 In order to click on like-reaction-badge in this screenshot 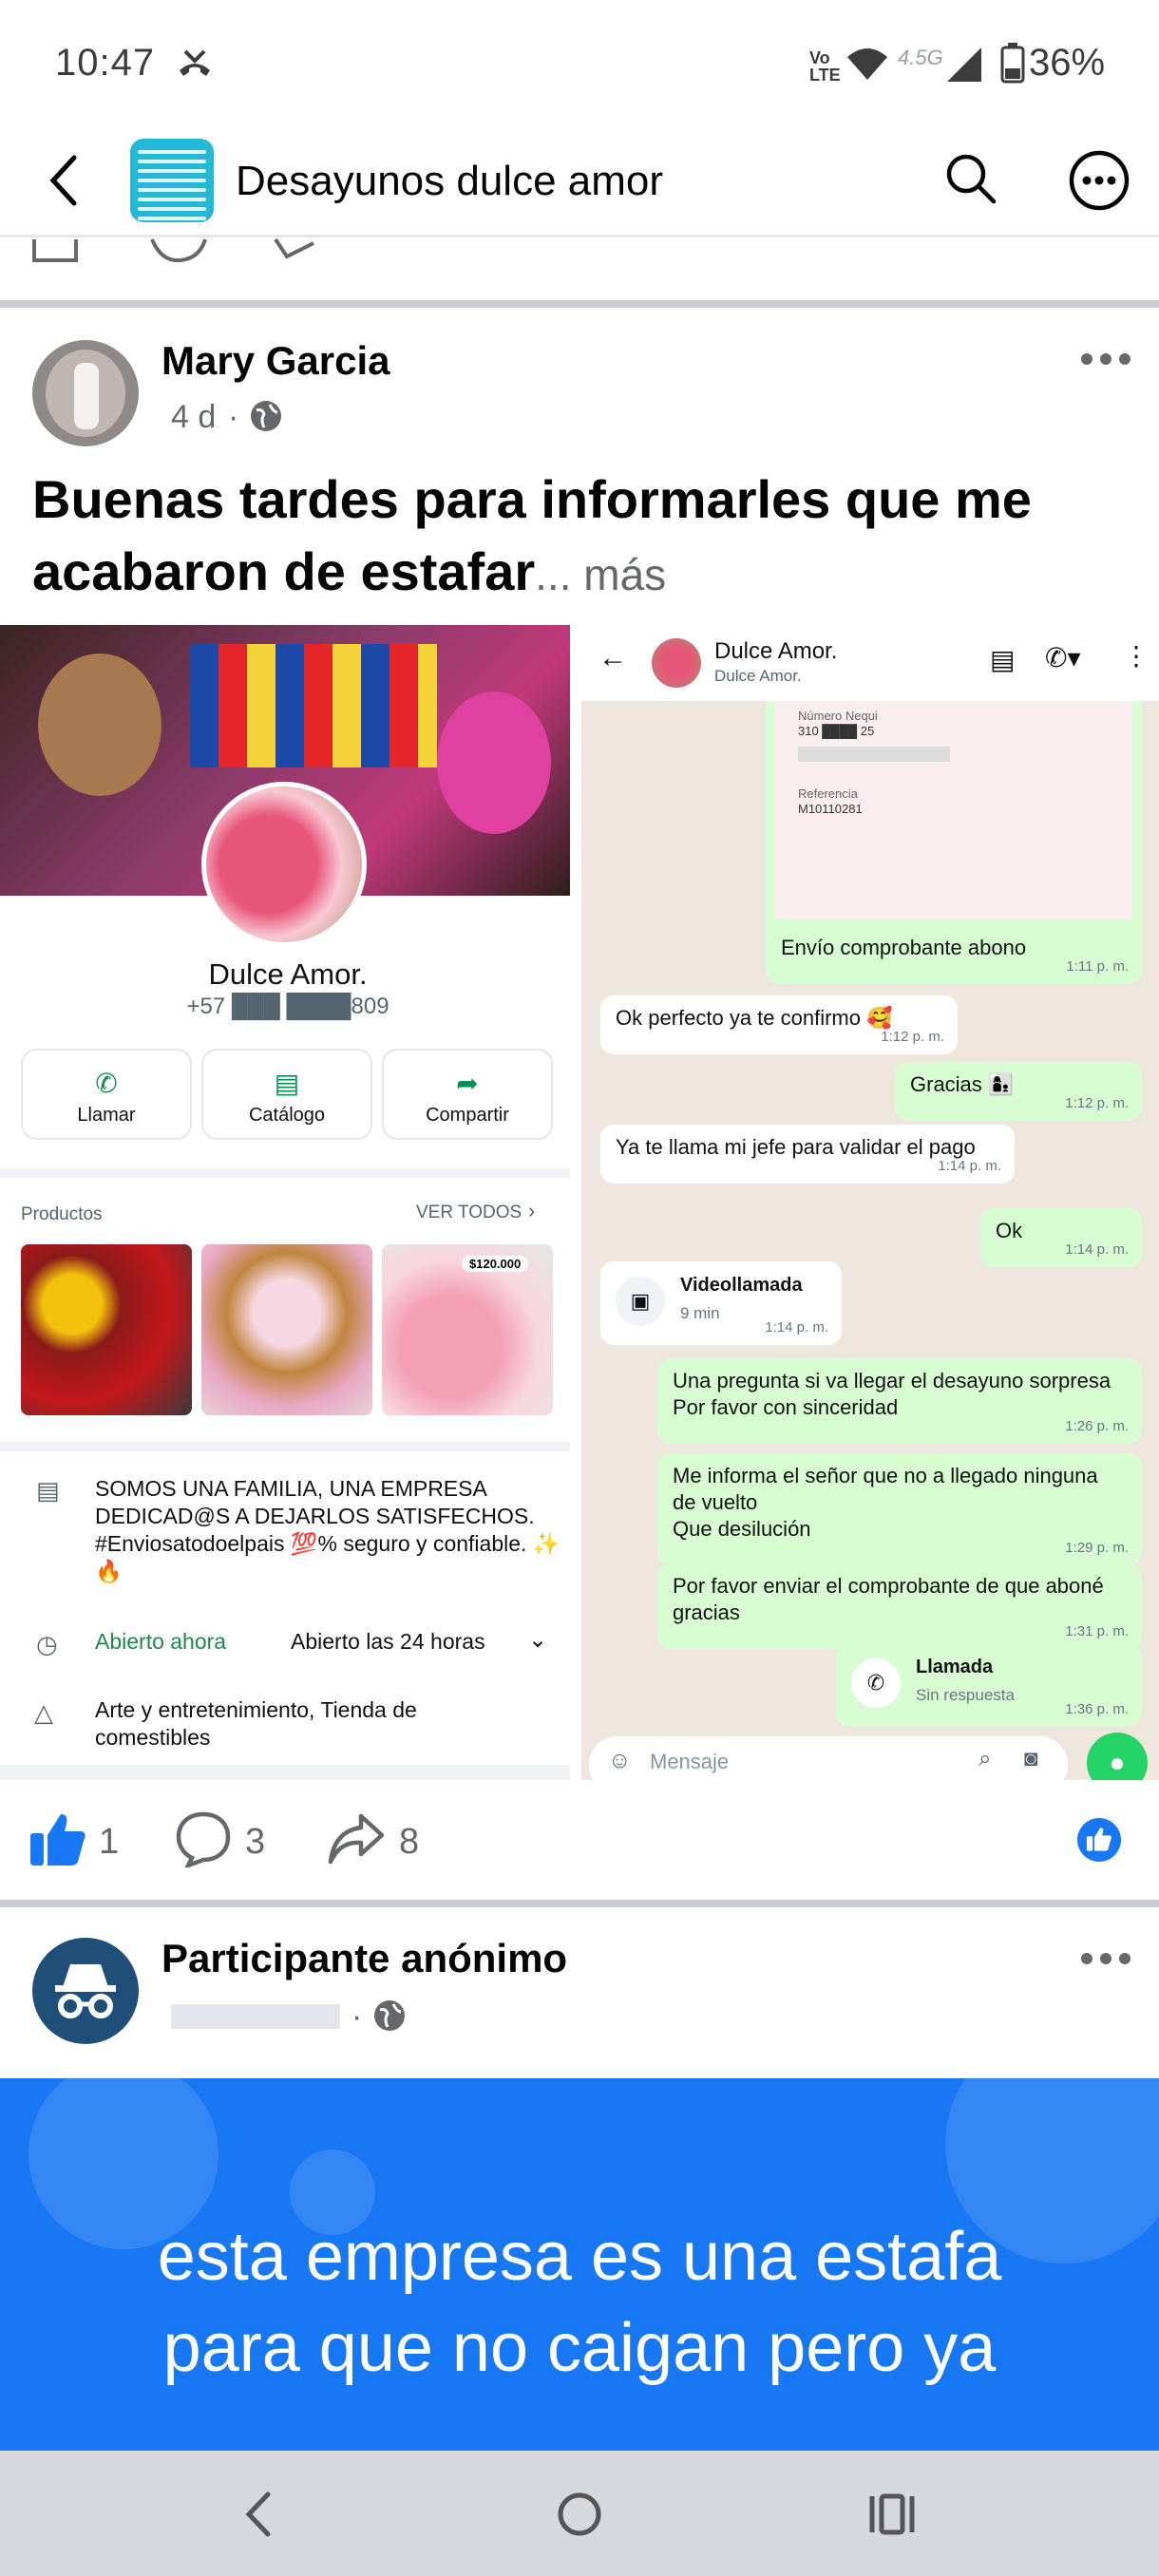, I will do `click(1099, 1840)`.